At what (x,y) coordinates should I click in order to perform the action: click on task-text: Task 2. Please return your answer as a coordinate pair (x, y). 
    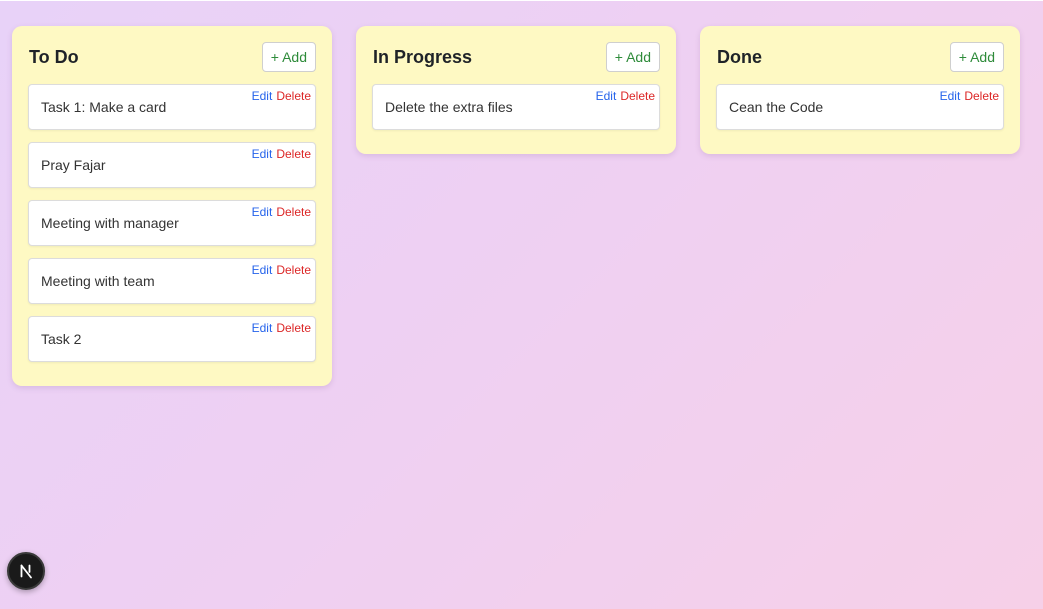
    Looking at the image, I should click on (61, 339).